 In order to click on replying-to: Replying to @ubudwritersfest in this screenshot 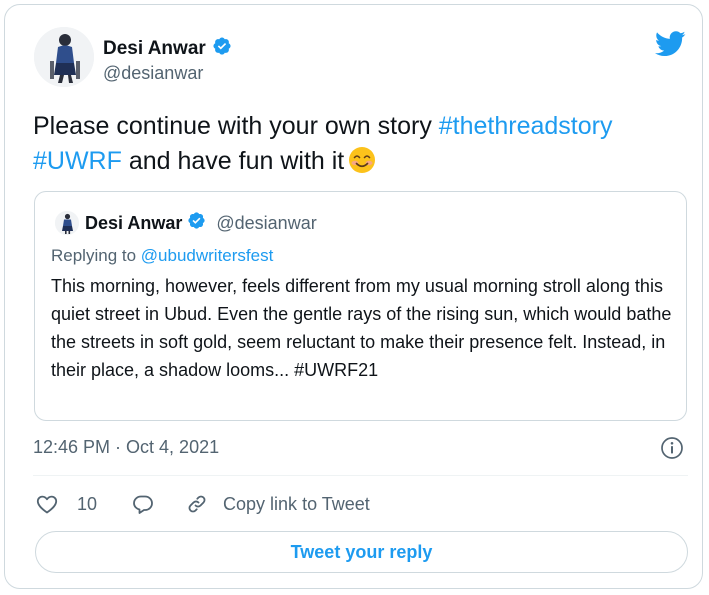, I will do `click(162, 256)`.